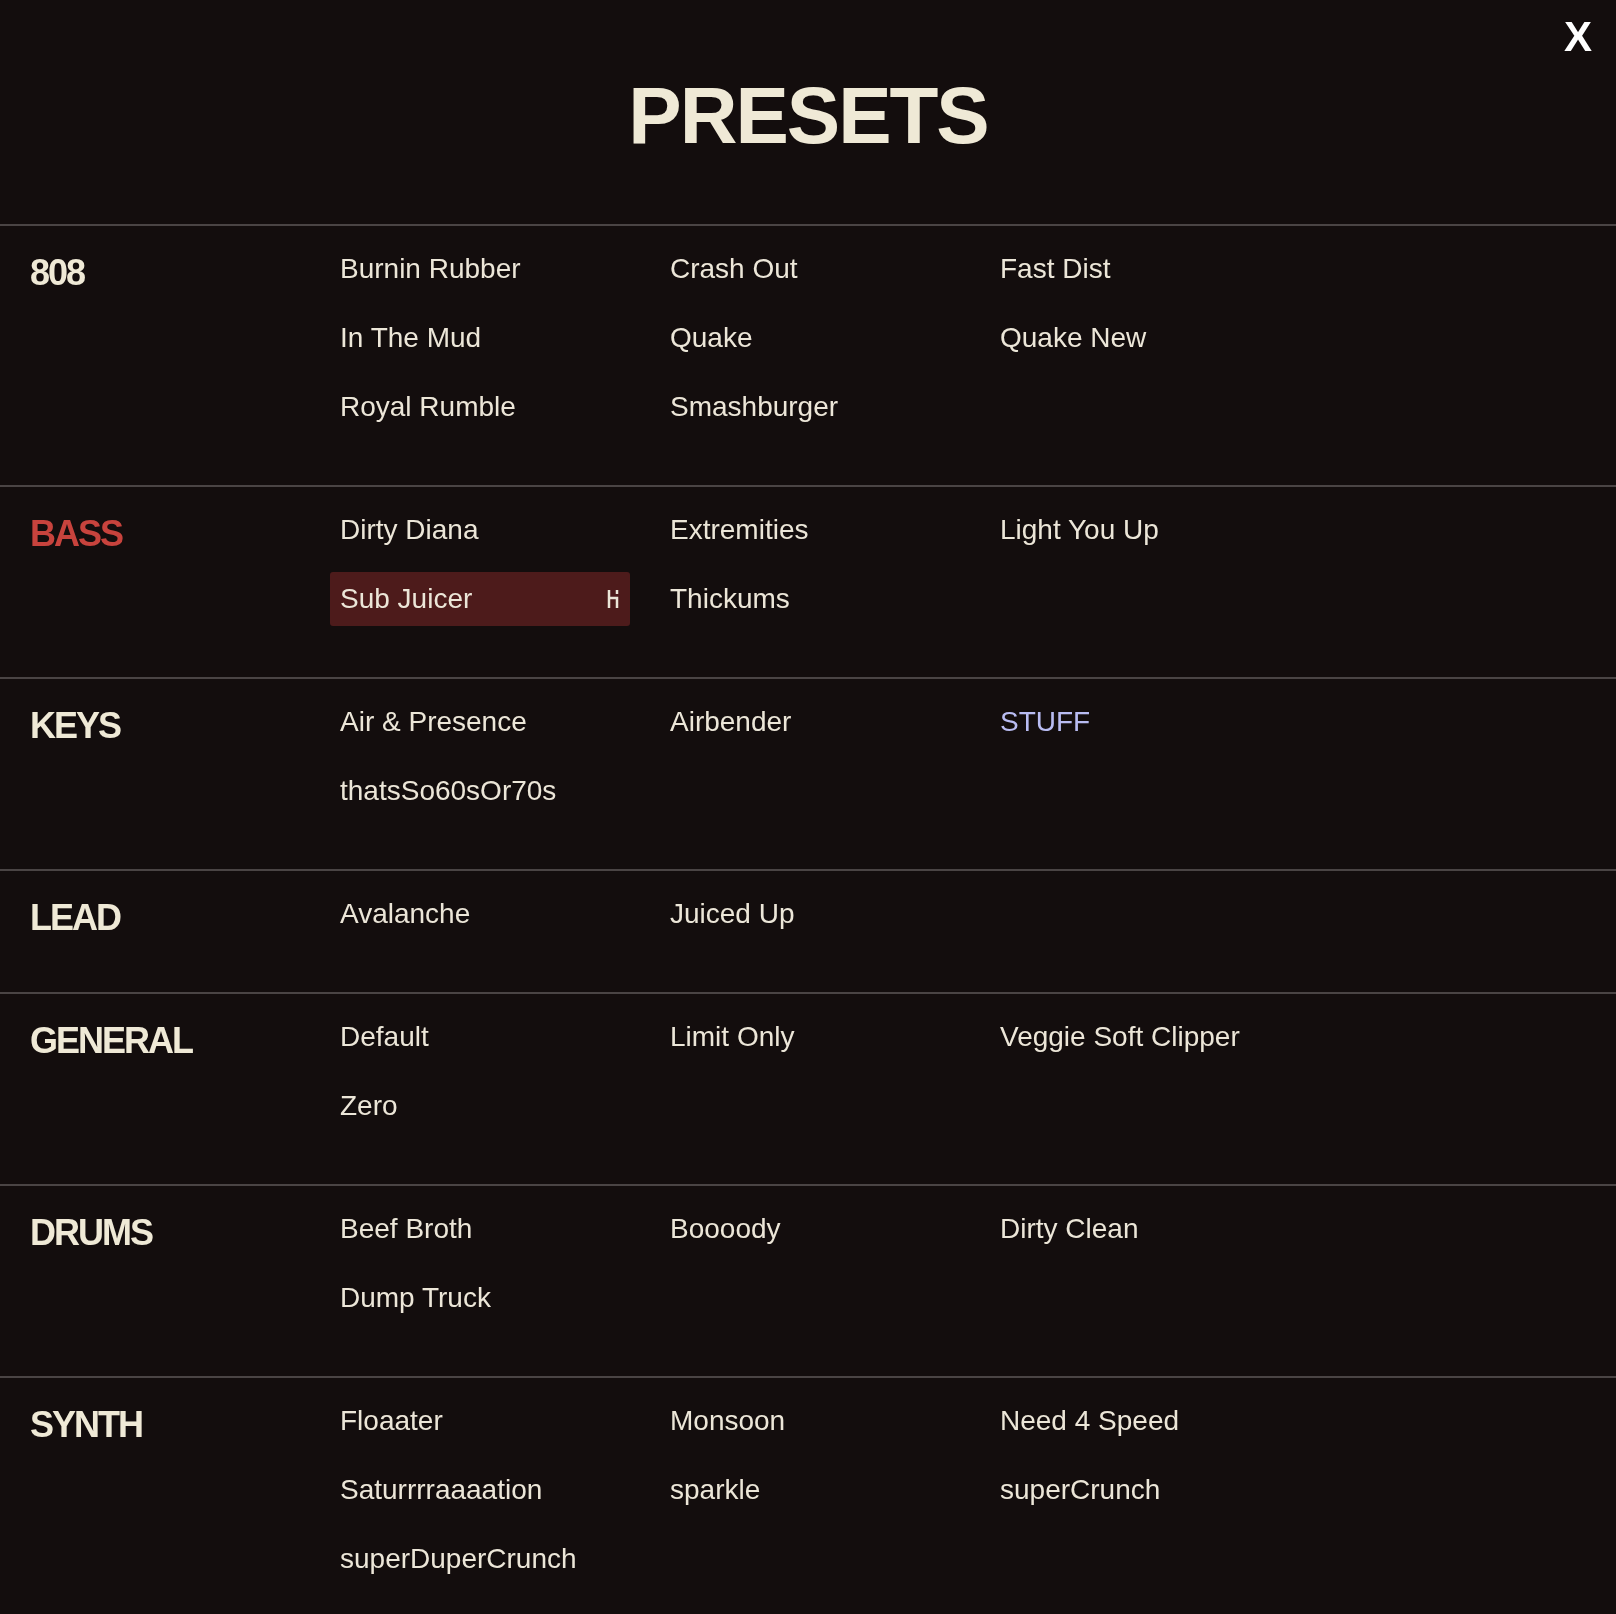  Describe the element at coordinates (810, 1489) in the screenshot. I see `preset-item: sparkle` at that location.